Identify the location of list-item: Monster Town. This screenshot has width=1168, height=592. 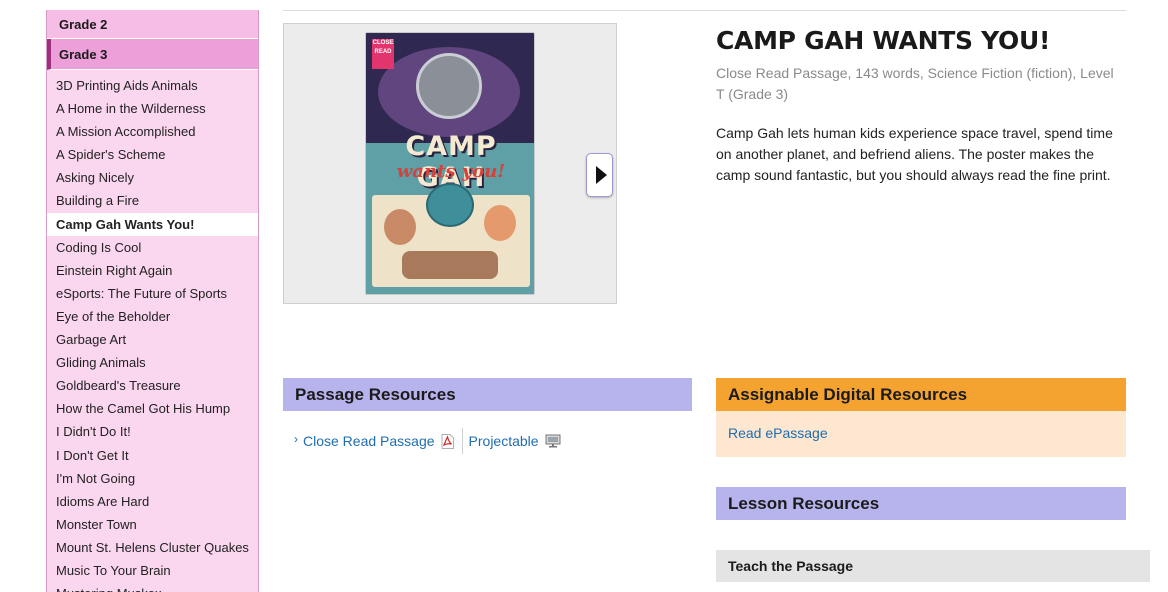
(152, 524).